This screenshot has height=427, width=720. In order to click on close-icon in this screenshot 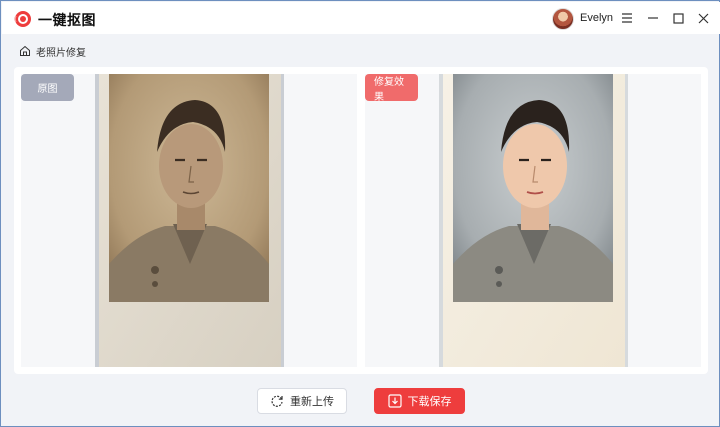, I will do `click(703, 18)`.